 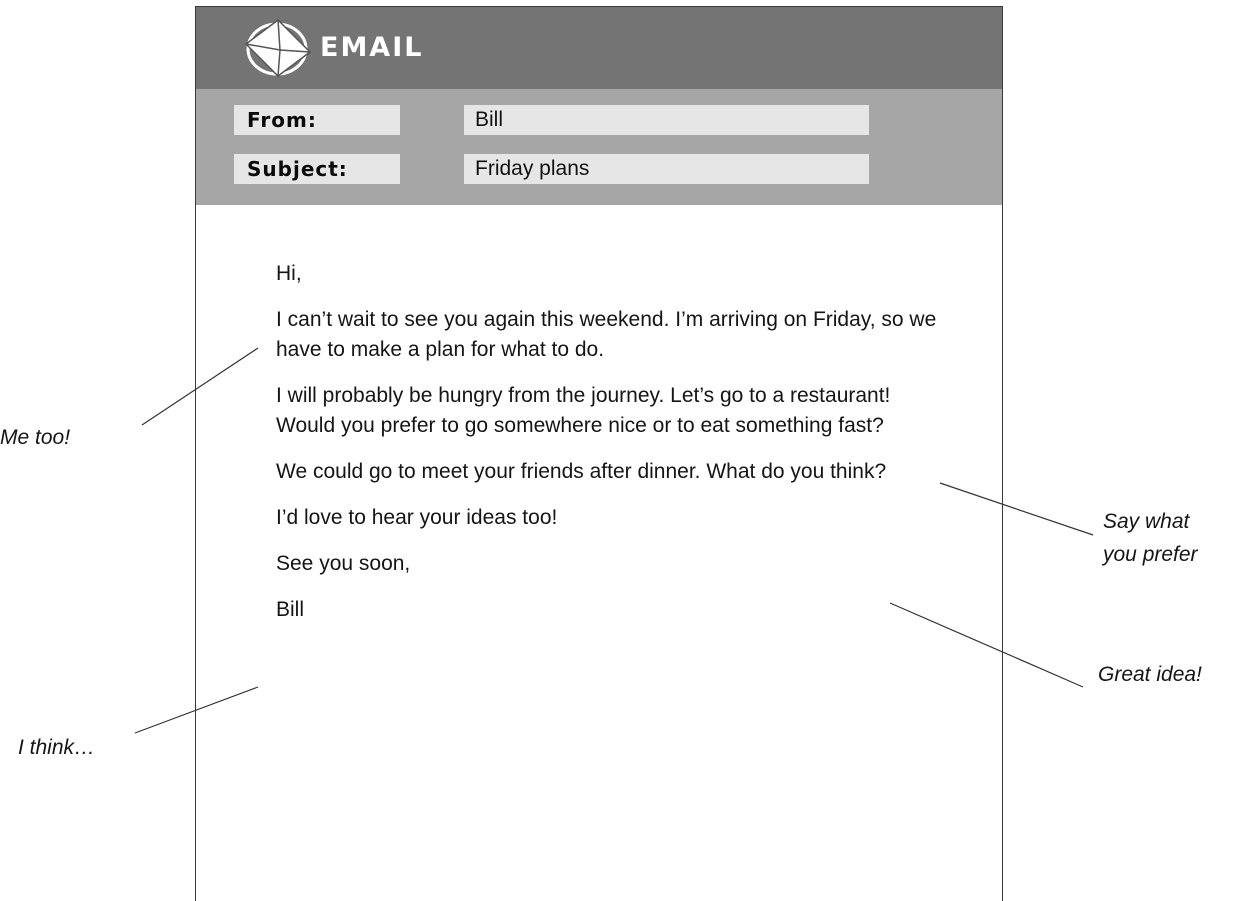 I want to click on annotation-say-what-line1: Say what, so click(x=1146, y=521).